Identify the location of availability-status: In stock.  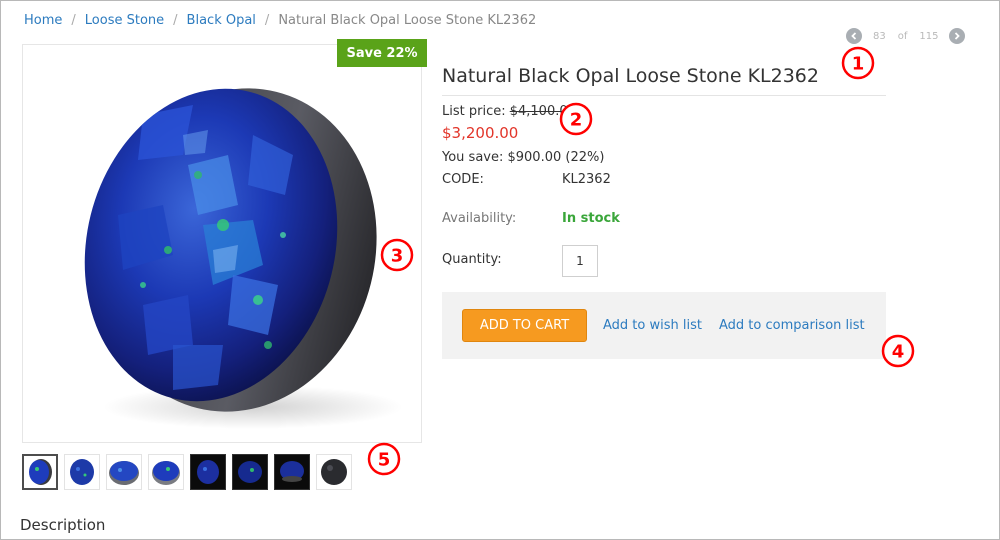
(591, 218).